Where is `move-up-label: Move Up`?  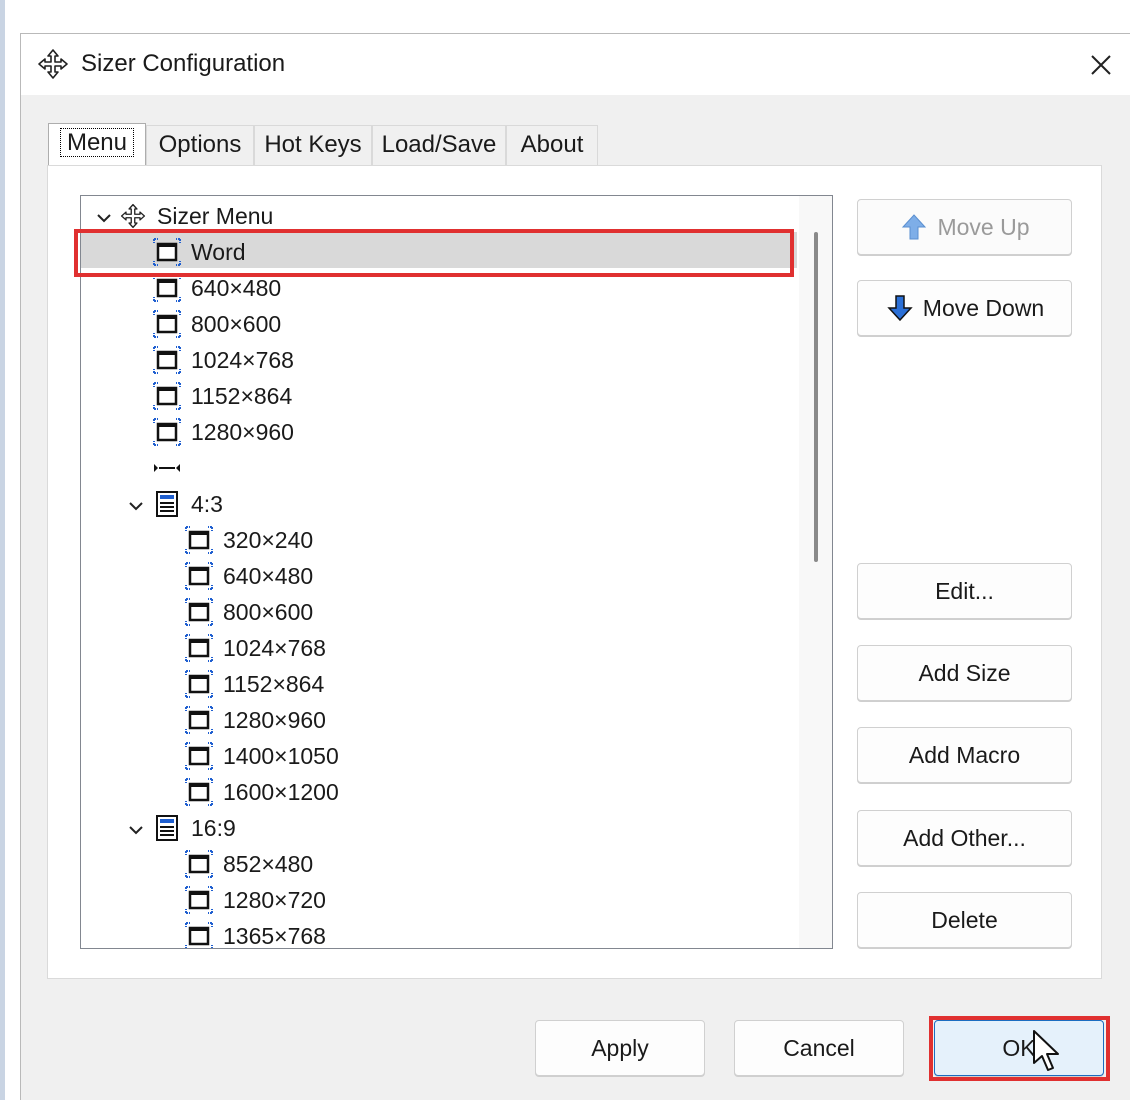 move-up-label: Move Up is located at coordinates (983, 226).